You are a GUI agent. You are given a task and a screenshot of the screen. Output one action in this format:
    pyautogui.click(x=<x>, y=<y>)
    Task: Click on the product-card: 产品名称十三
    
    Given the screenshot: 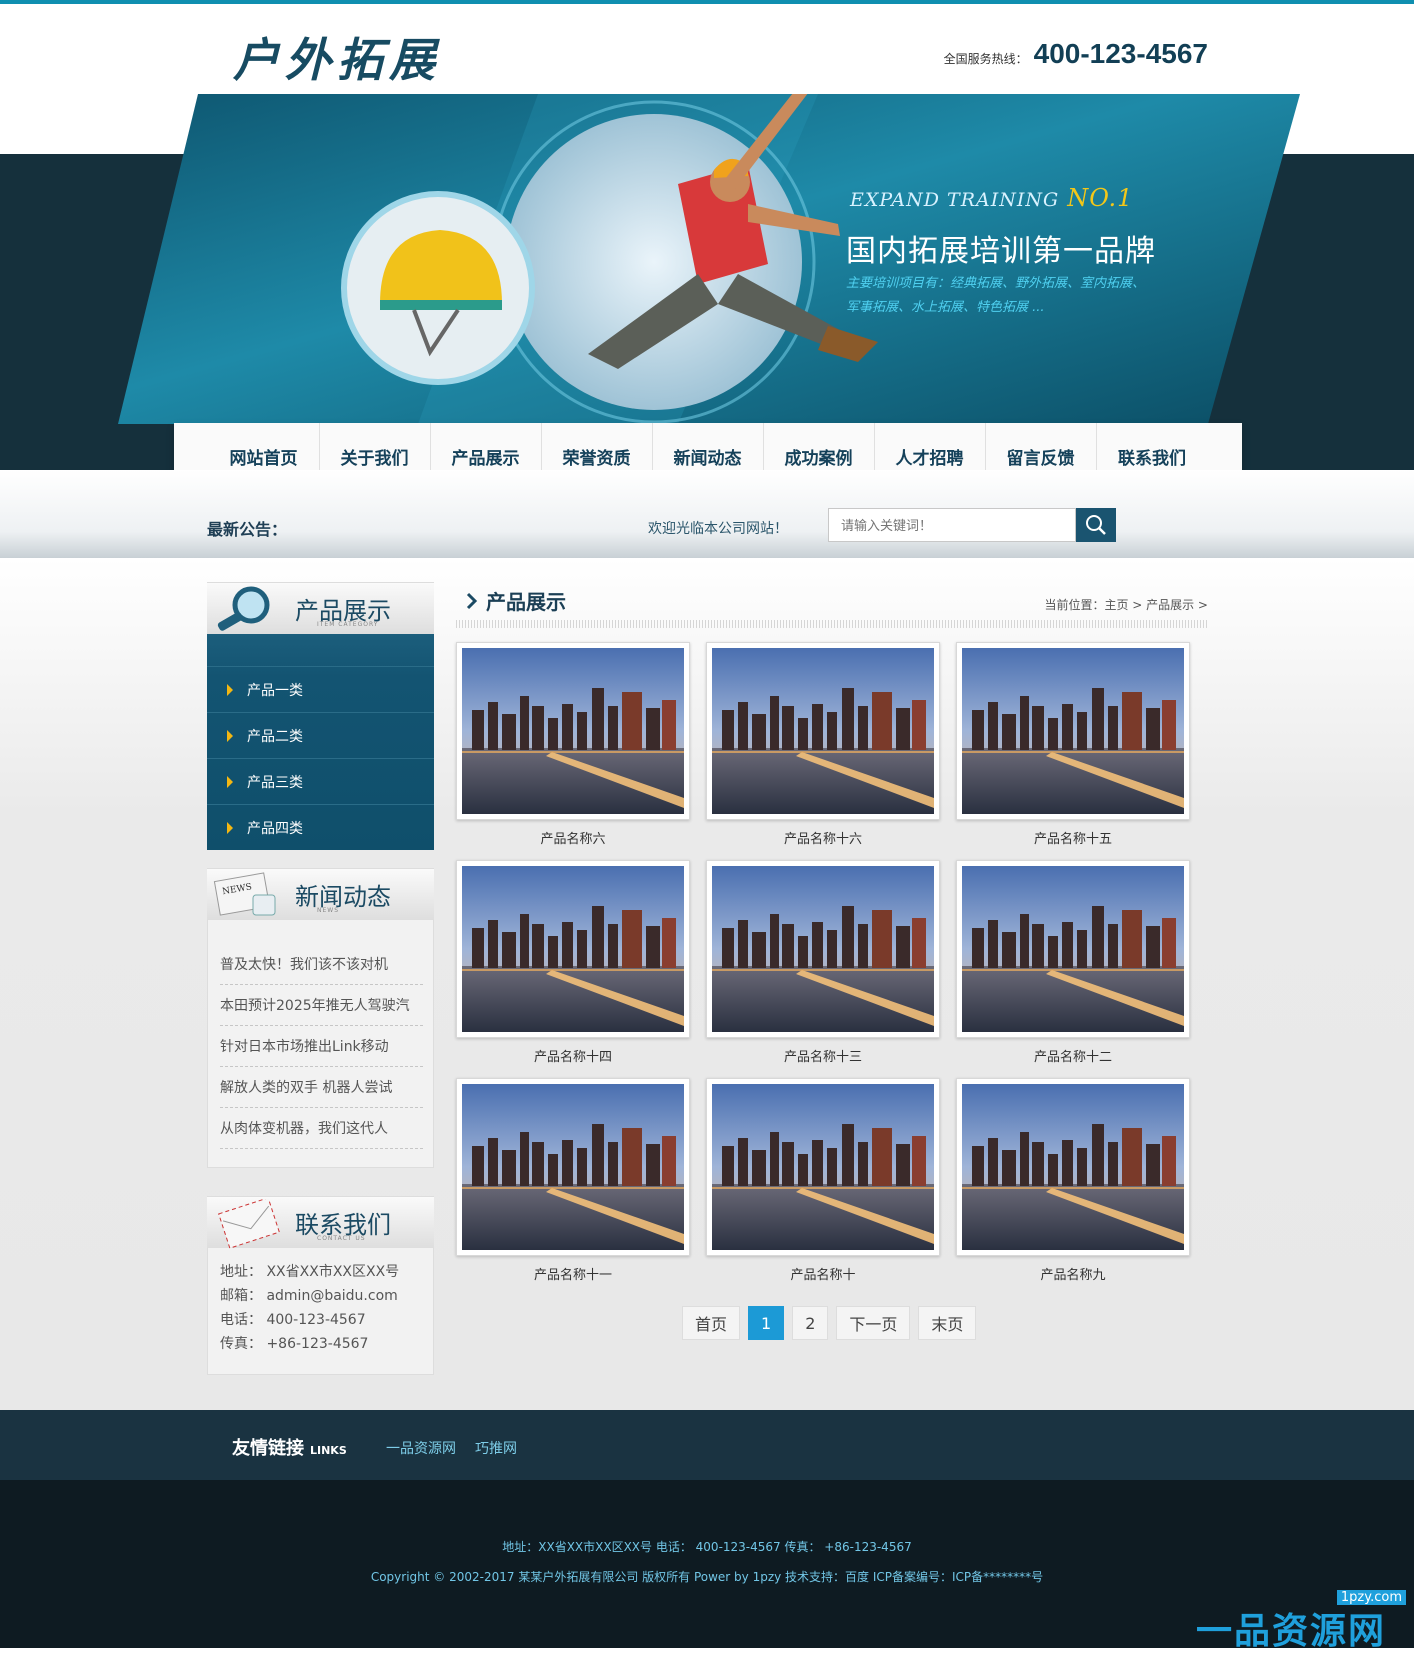 What is the action you would take?
    pyautogui.click(x=823, y=969)
    